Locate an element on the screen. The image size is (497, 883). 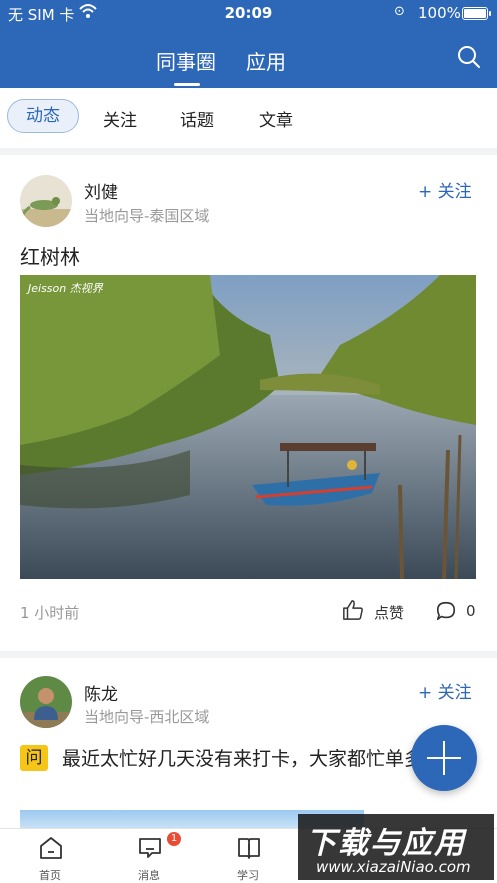
subtab-following: 关注 is located at coordinates (120, 118).